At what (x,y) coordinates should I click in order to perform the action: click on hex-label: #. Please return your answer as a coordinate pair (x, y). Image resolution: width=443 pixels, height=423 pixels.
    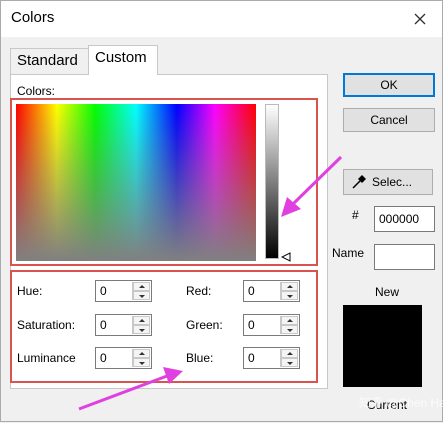
    Looking at the image, I should click on (355, 215).